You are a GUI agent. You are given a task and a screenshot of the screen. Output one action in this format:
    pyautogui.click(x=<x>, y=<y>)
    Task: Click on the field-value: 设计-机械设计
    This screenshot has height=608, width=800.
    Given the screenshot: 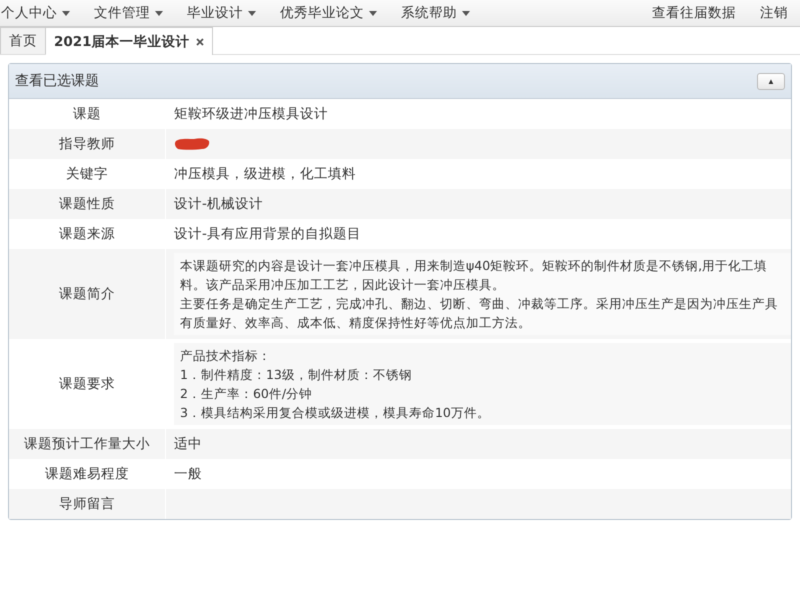 What is the action you would take?
    pyautogui.click(x=218, y=204)
    